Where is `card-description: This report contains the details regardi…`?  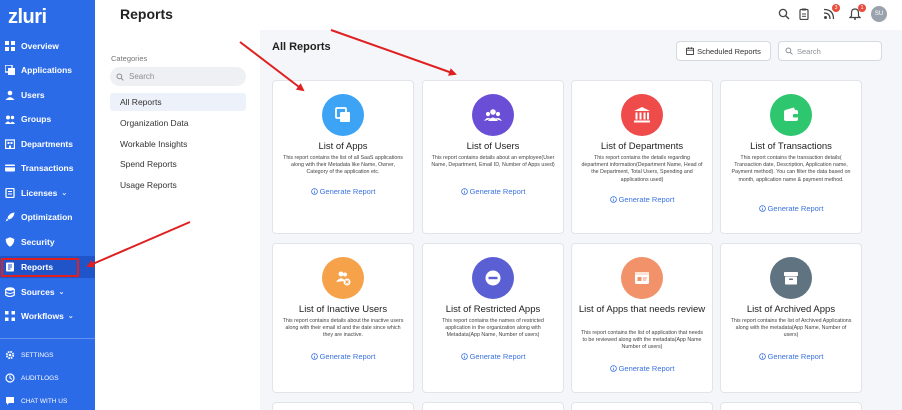
card-description: This report contains the details regardi… is located at coordinates (642, 169).